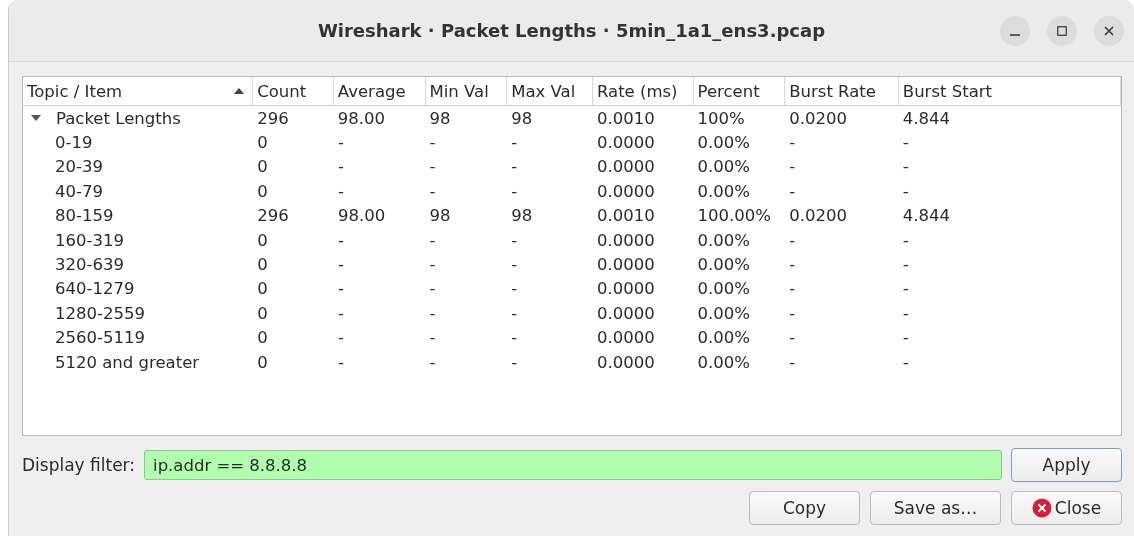  I want to click on display-filter-field: ip.addr == 8.8.8.8, so click(573, 465).